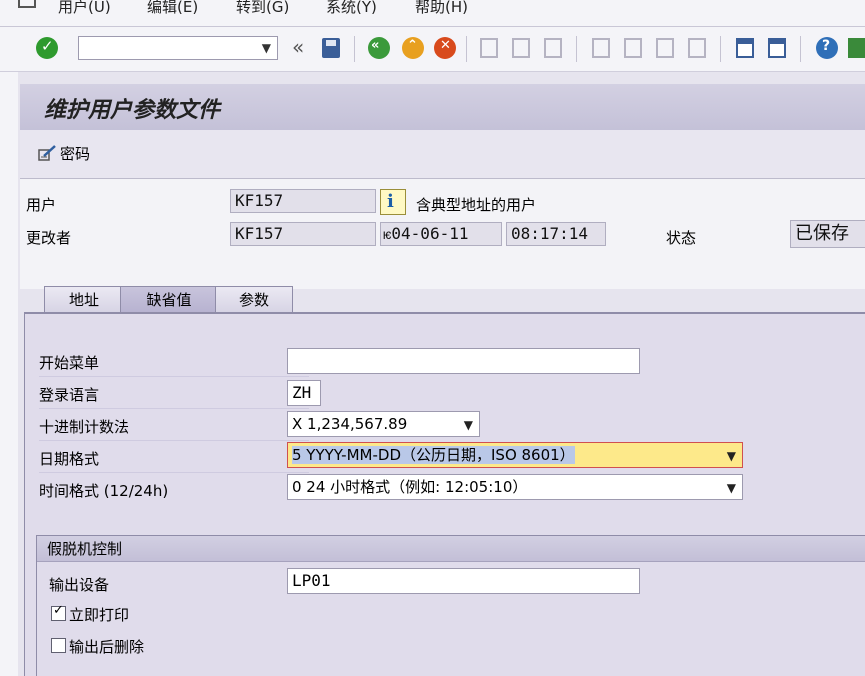 This screenshot has height=676, width=865. What do you see at coordinates (410, 487) in the screenshot?
I see `time-format-value: 0 24 小时格式（例如: 12:05:10）` at bounding box center [410, 487].